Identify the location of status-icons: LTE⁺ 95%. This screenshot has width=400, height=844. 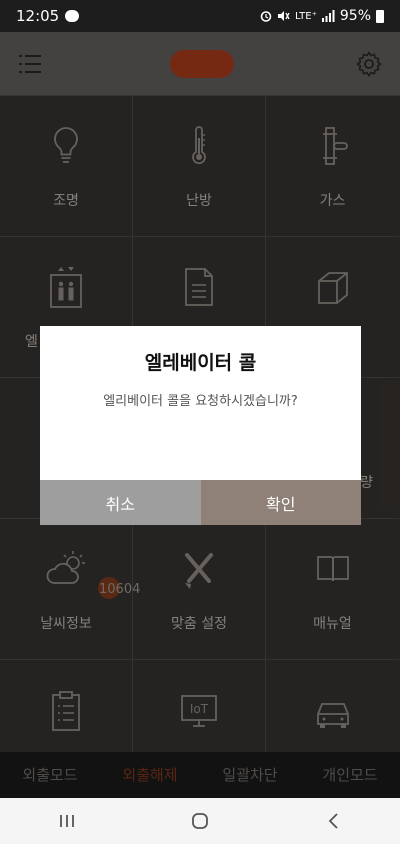
(322, 16).